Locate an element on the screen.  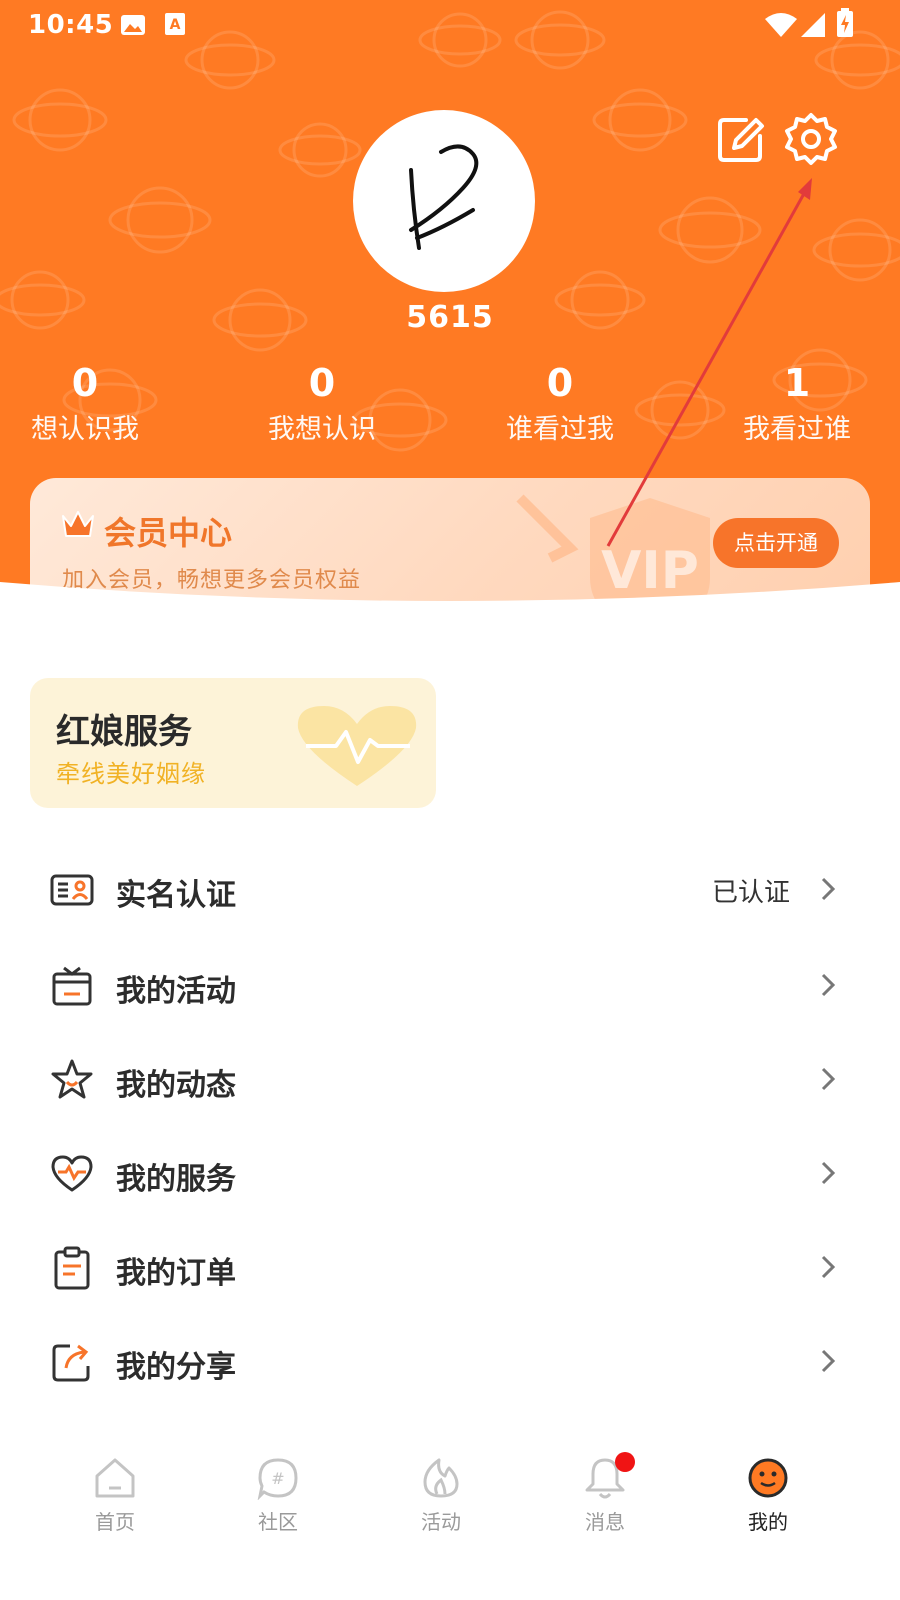
status-bar: 10:45 A is located at coordinates (450, 24).